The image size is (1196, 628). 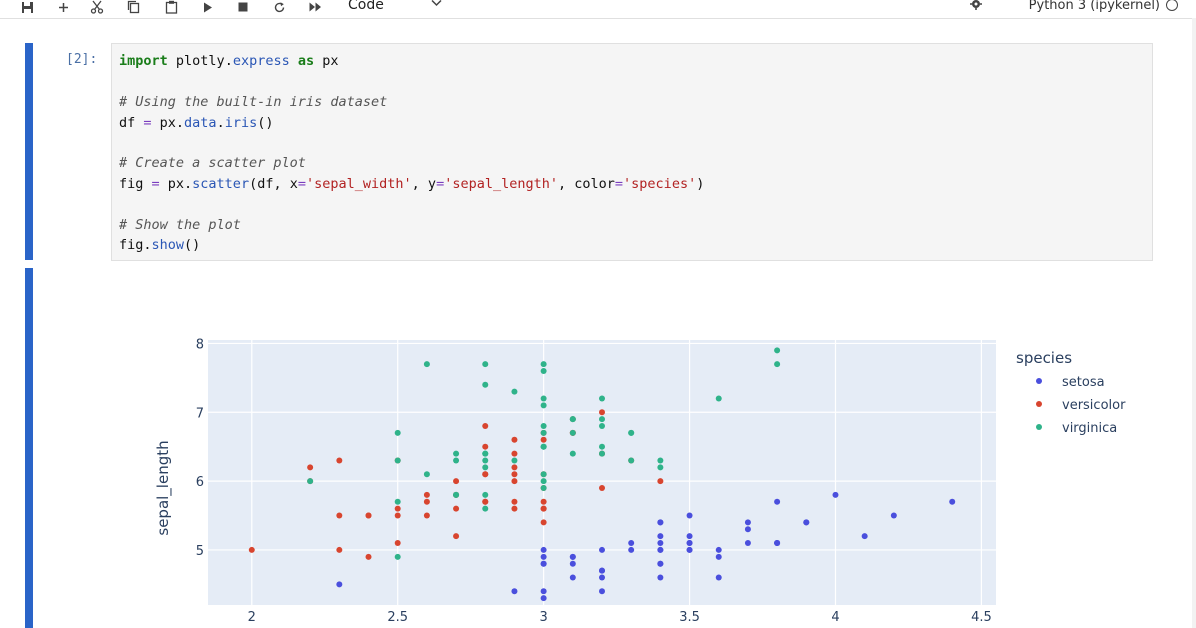 What do you see at coordinates (598, 9) in the screenshot?
I see `notebook-toolbar: Code Python 3 (ipykernel)` at bounding box center [598, 9].